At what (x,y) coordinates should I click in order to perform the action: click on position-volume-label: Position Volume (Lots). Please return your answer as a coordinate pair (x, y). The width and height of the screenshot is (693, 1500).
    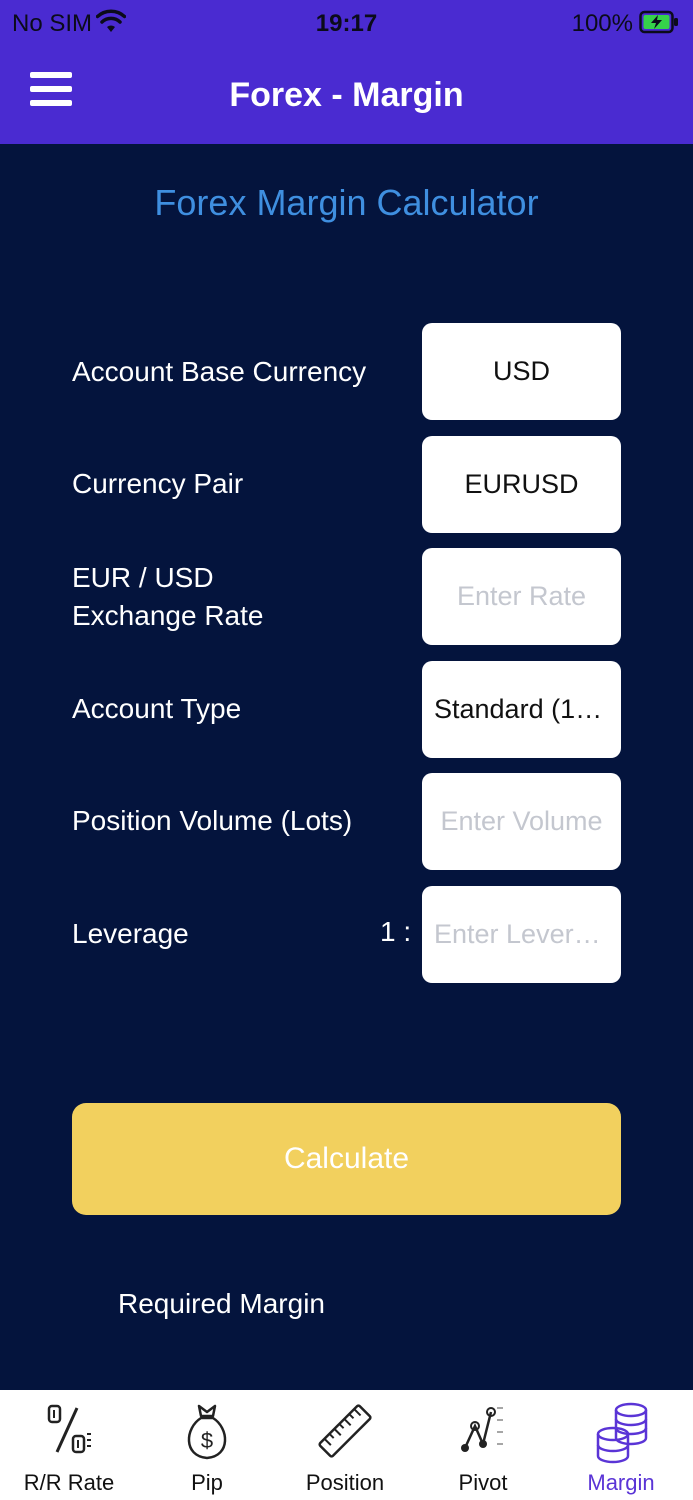
    Looking at the image, I should click on (212, 820).